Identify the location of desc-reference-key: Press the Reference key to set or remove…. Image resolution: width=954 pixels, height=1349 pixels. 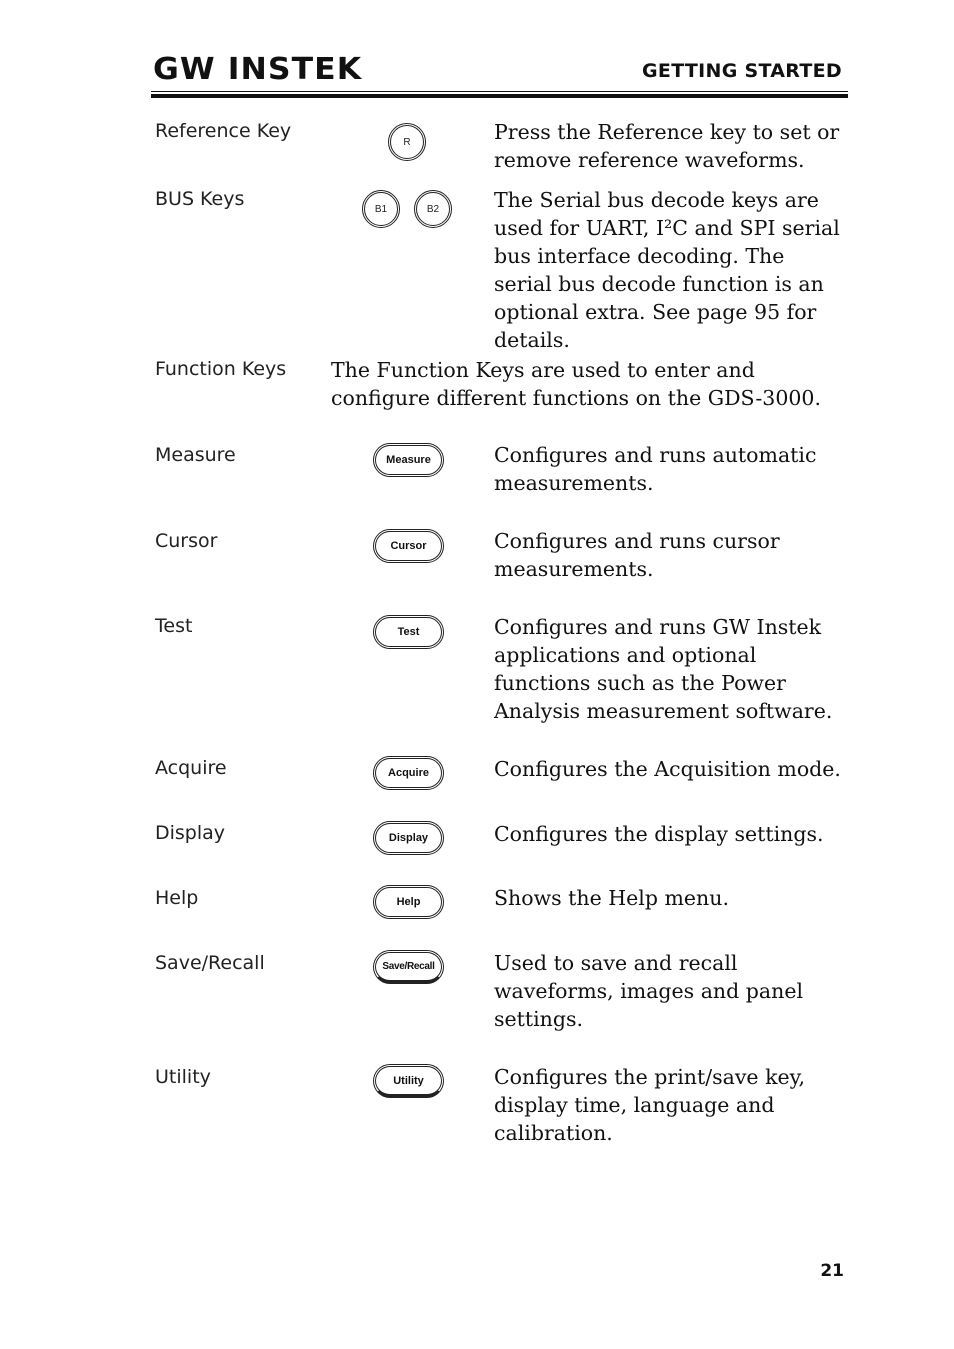
(667, 146).